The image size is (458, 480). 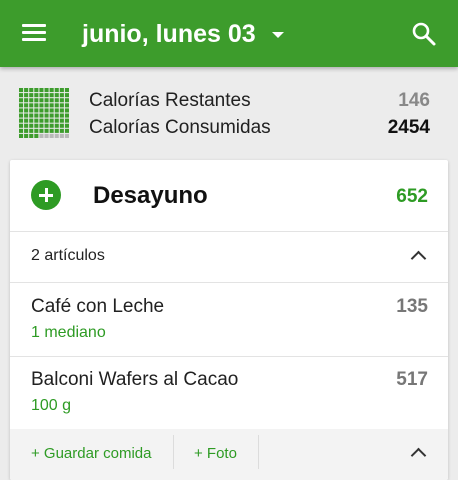 I want to click on save-meal-button: + Guardar comida, so click(x=91, y=453).